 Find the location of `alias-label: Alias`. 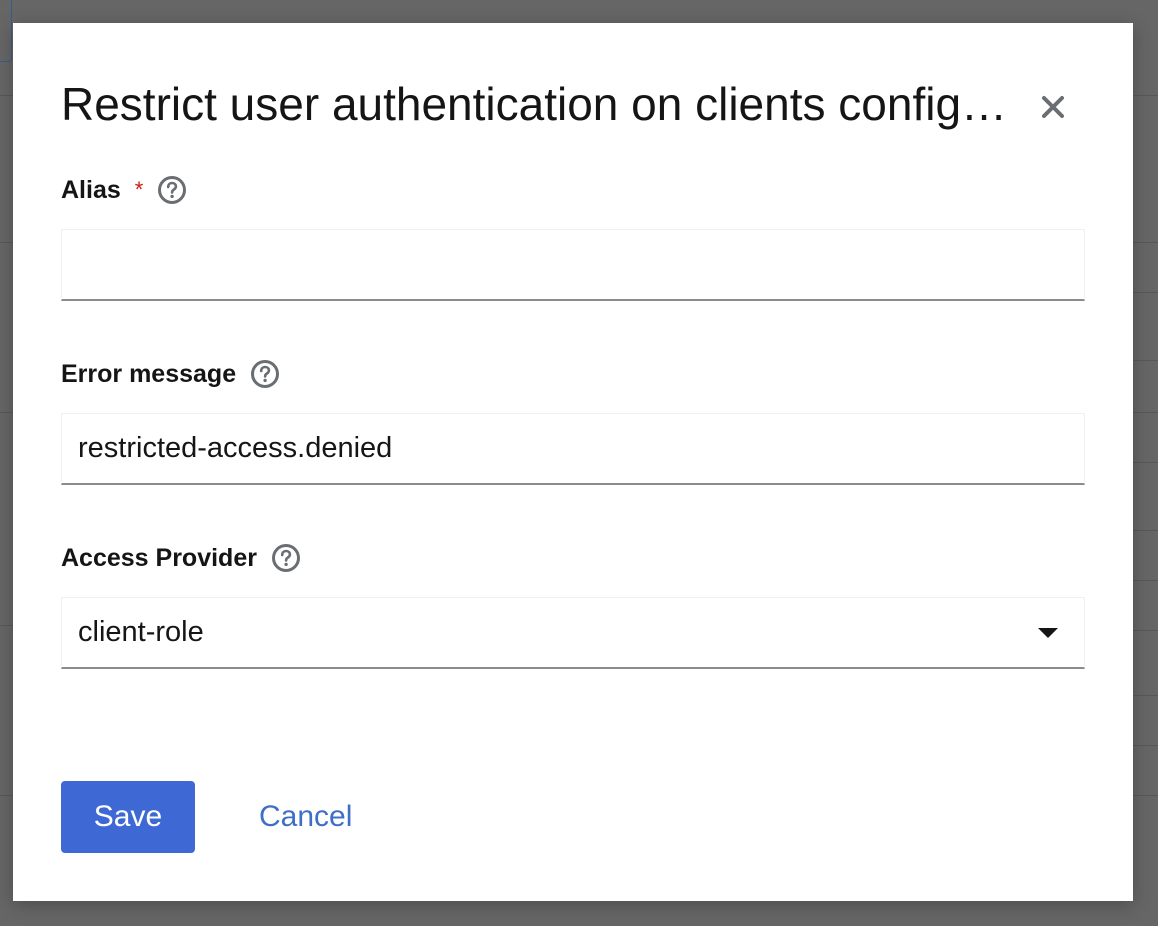

alias-label: Alias is located at coordinates (91, 189).